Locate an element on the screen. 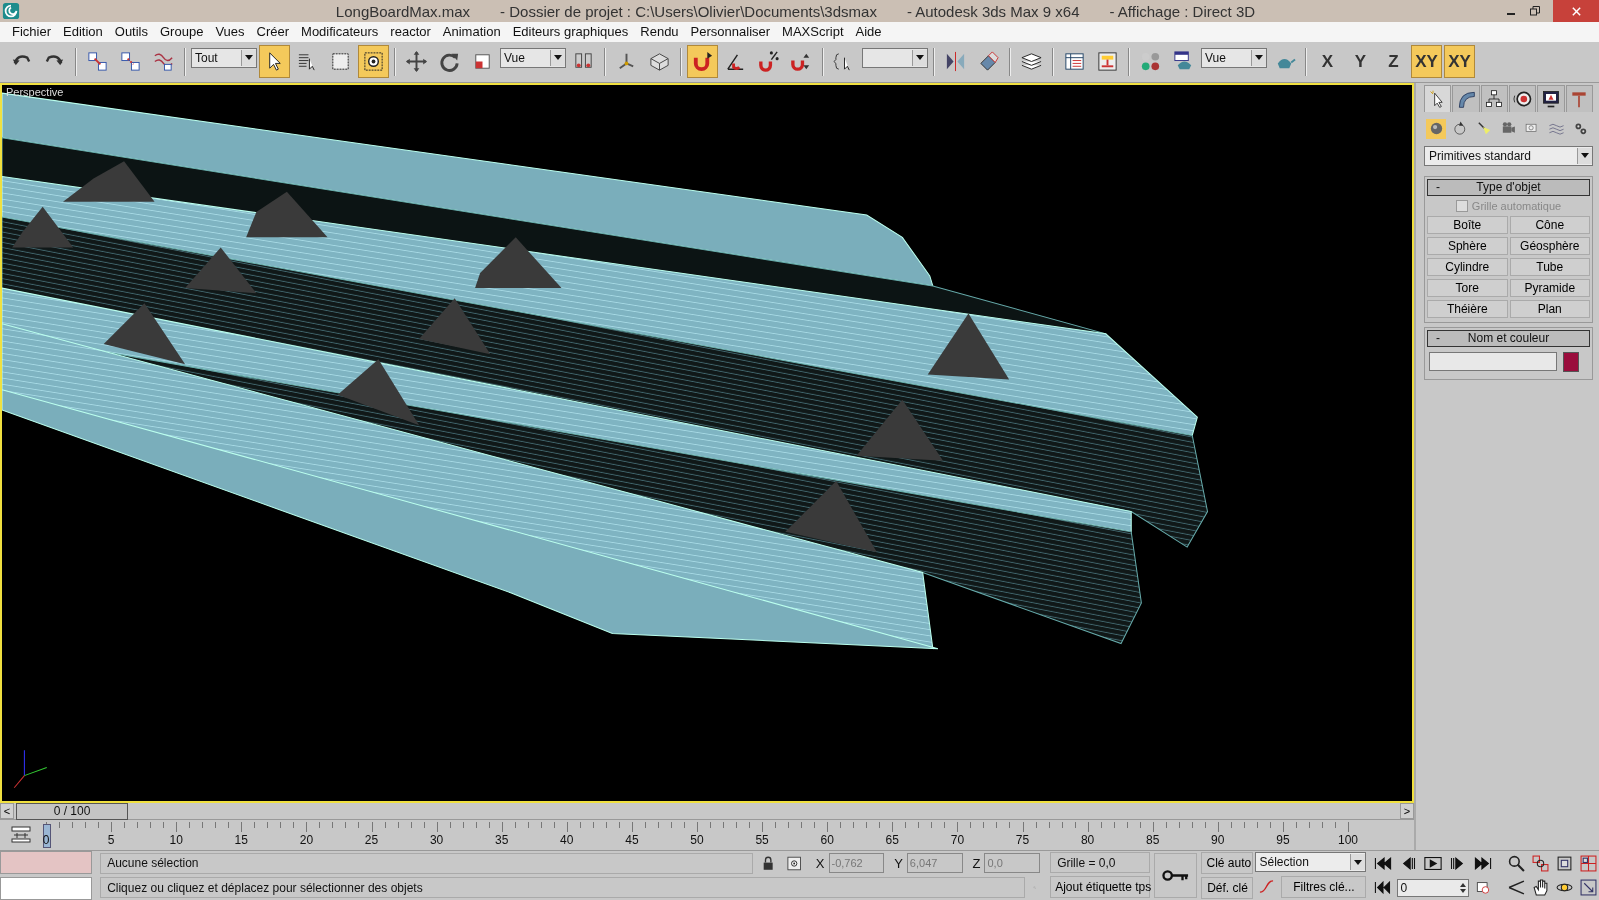 This screenshot has width=1599, height=900. hierarchy-tab is located at coordinates (1494, 98).